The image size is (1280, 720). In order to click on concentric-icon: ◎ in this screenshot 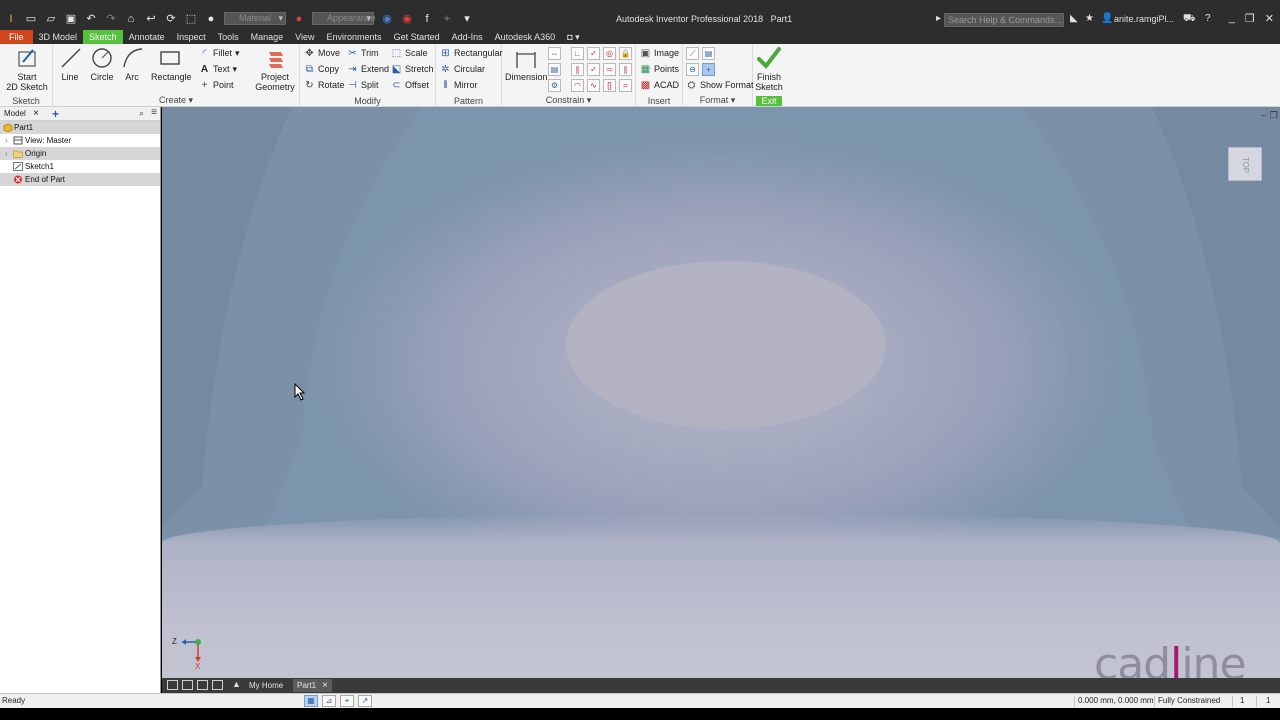, I will do `click(609, 53)`.